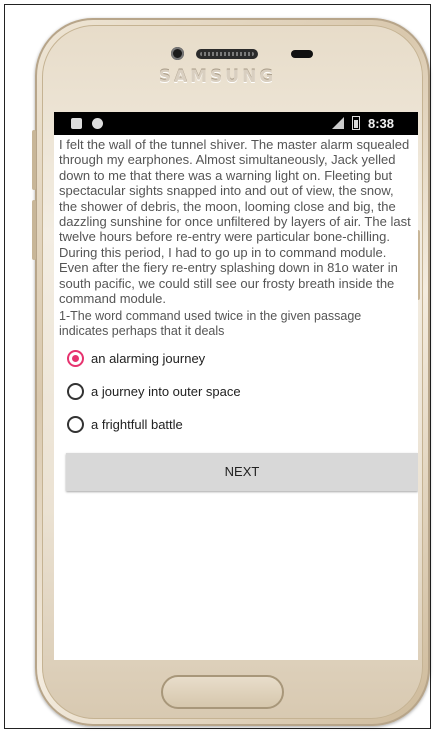 The height and width of the screenshot is (733, 437). What do you see at coordinates (222, 692) in the screenshot?
I see `home-button` at bounding box center [222, 692].